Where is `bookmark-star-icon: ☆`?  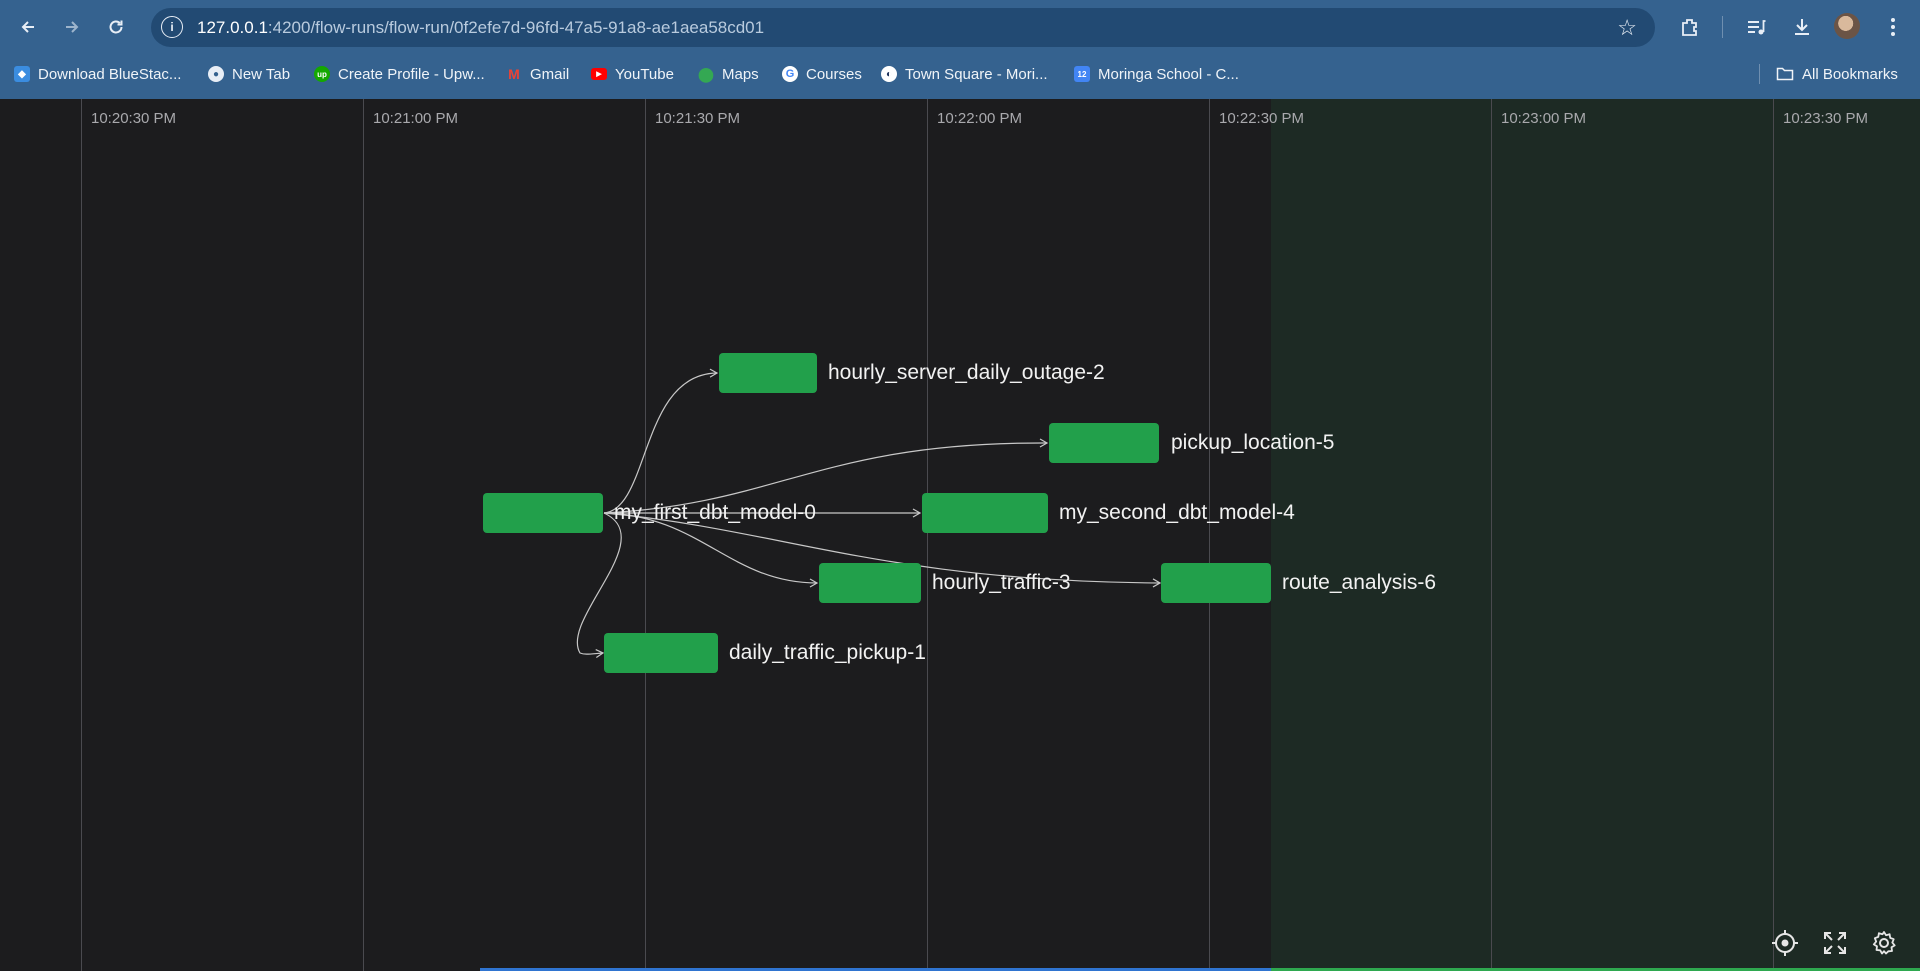
bookmark-star-icon: ☆ is located at coordinates (1627, 28).